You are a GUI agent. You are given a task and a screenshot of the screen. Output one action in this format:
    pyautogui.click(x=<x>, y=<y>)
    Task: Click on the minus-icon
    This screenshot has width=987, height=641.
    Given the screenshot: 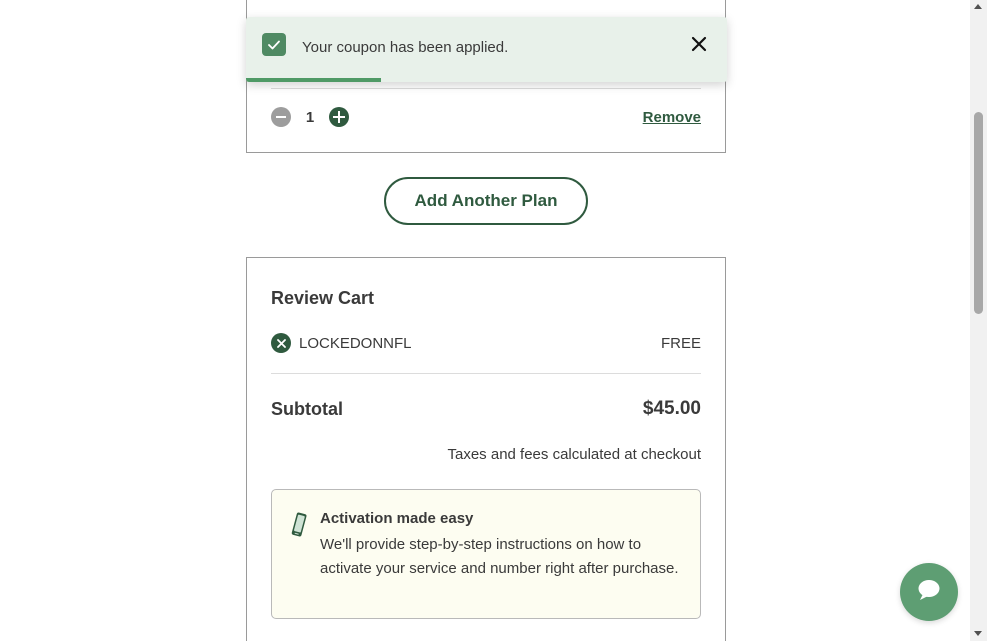 What is the action you would take?
    pyautogui.click(x=281, y=117)
    